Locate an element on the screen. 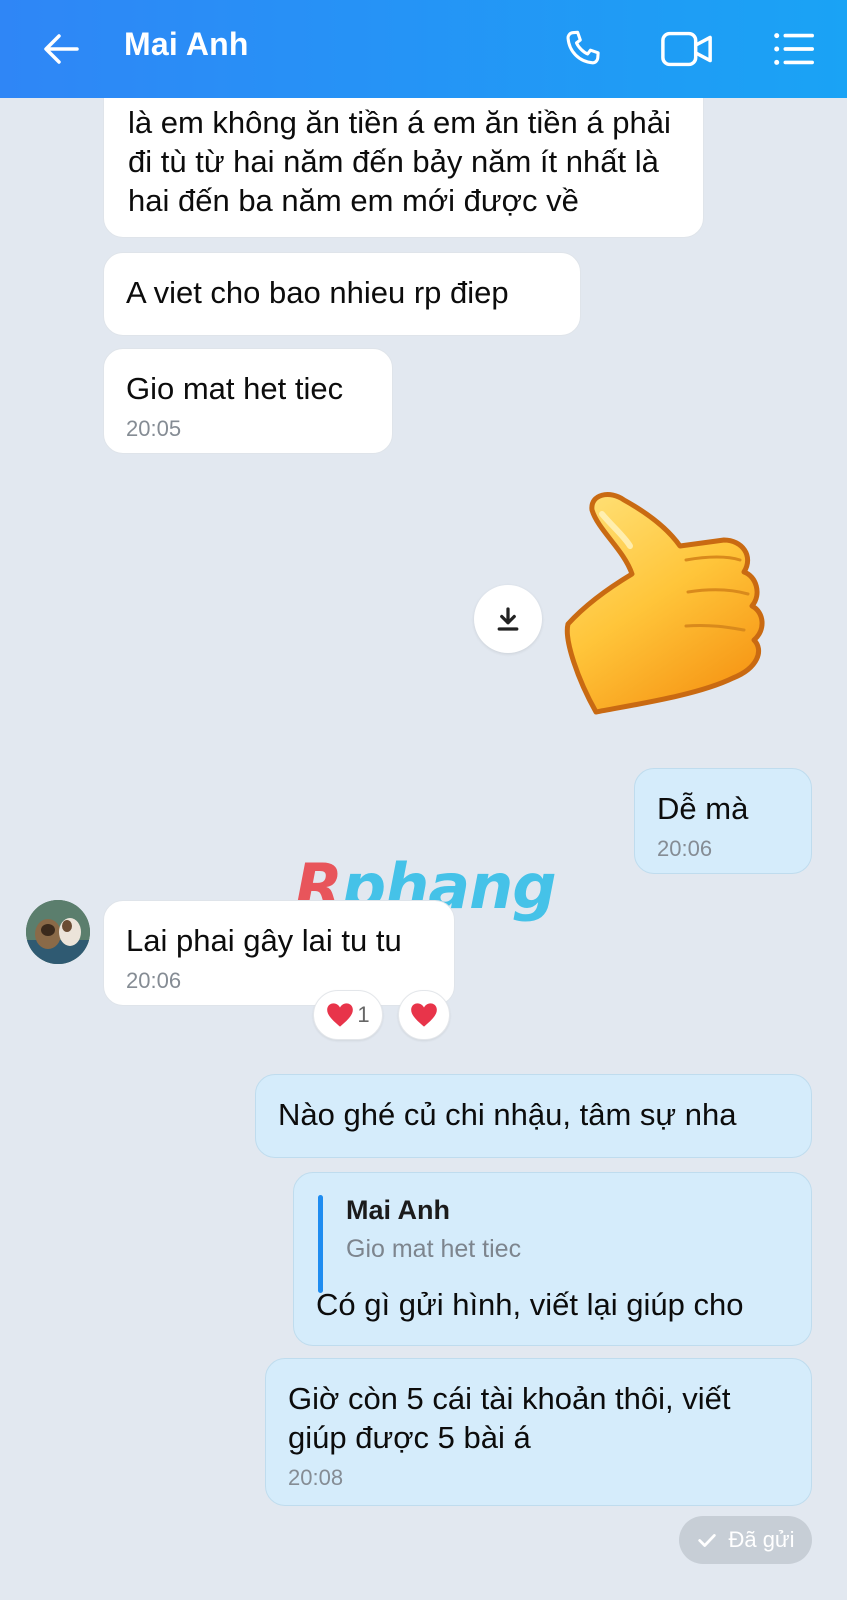 Image resolution: width=847 pixels, height=1600 pixels. download-button is located at coordinates (508, 619).